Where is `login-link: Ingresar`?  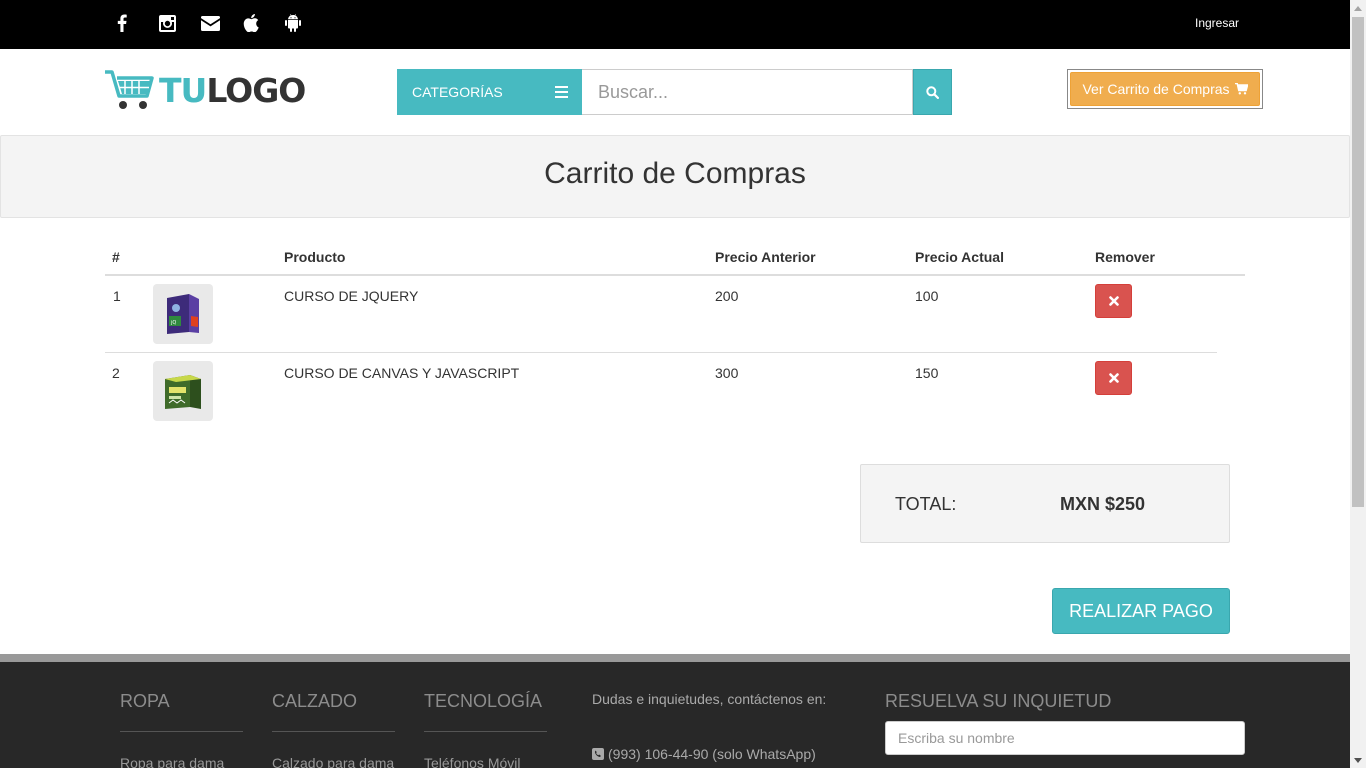
login-link: Ingresar is located at coordinates (1217, 23).